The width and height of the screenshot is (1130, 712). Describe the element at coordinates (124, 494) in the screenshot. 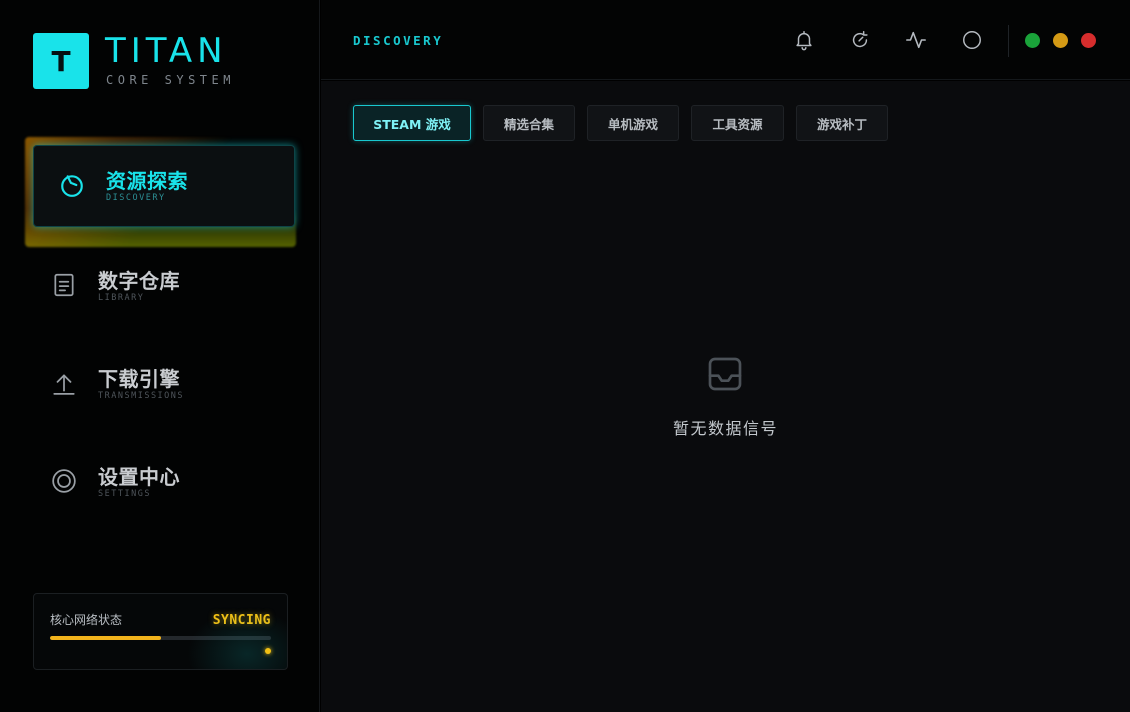

I see `sidebar-item-sublabel: SETTINGS` at that location.